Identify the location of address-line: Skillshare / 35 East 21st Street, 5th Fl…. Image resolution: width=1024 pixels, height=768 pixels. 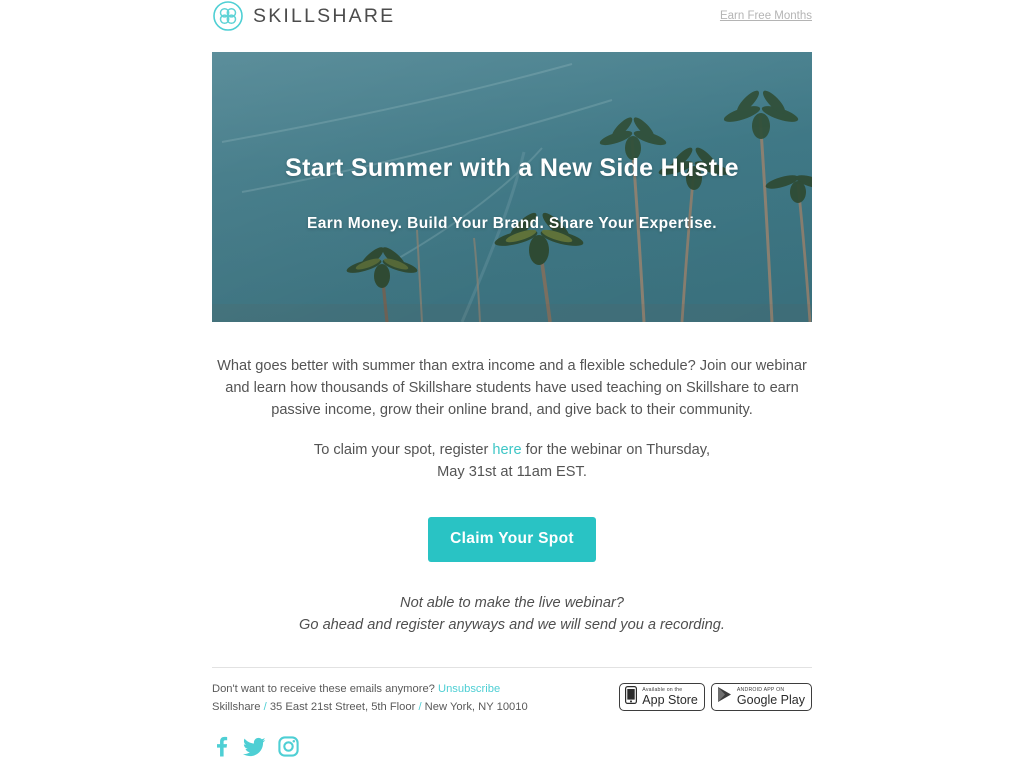
(370, 707).